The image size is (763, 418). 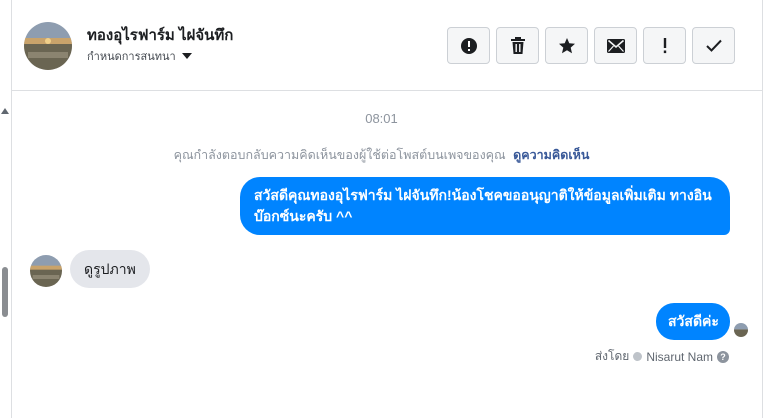 I want to click on view-comment-link: ดูความคิดเห็น, so click(x=551, y=155).